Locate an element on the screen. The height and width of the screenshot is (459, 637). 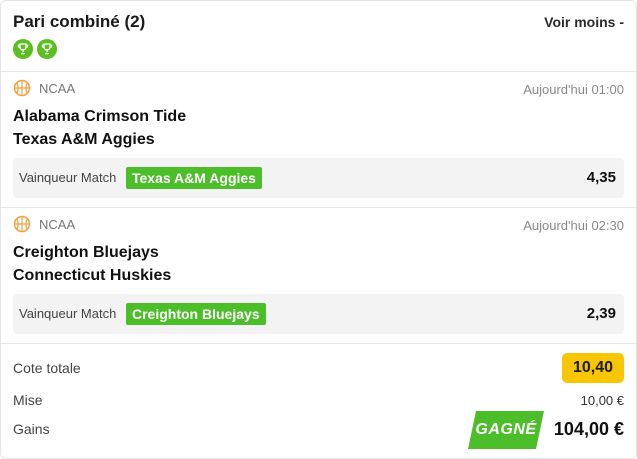
event-teams: Alabama Crimson Tide Texas A&M Aggies is located at coordinates (99, 128).